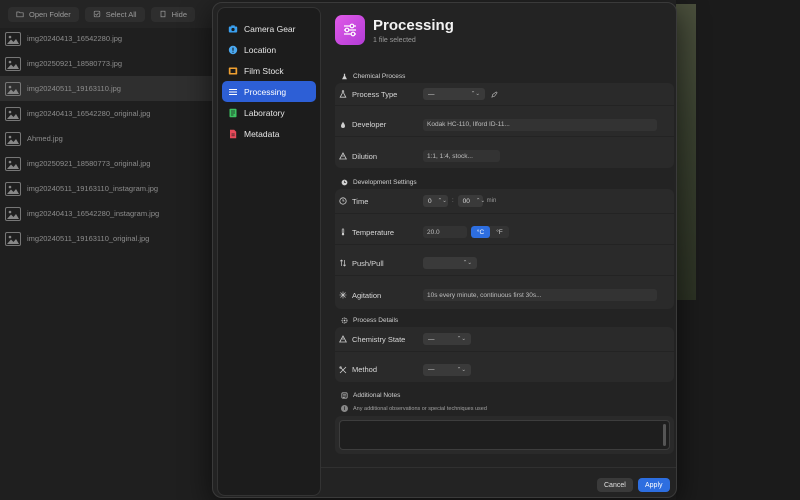  I want to click on sidebar-item-label: Metadata, so click(262, 133).